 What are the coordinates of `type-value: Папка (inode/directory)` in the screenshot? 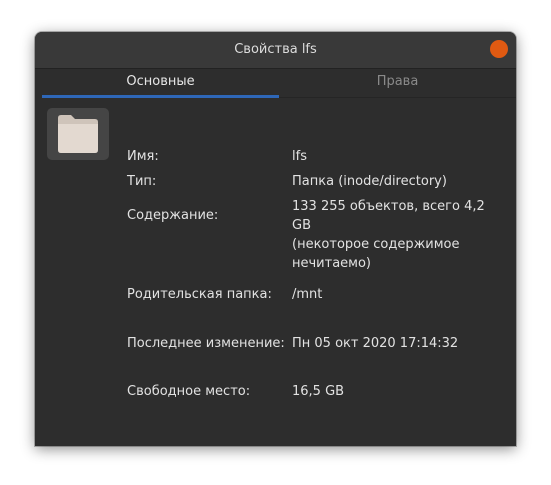 It's located at (369, 181).